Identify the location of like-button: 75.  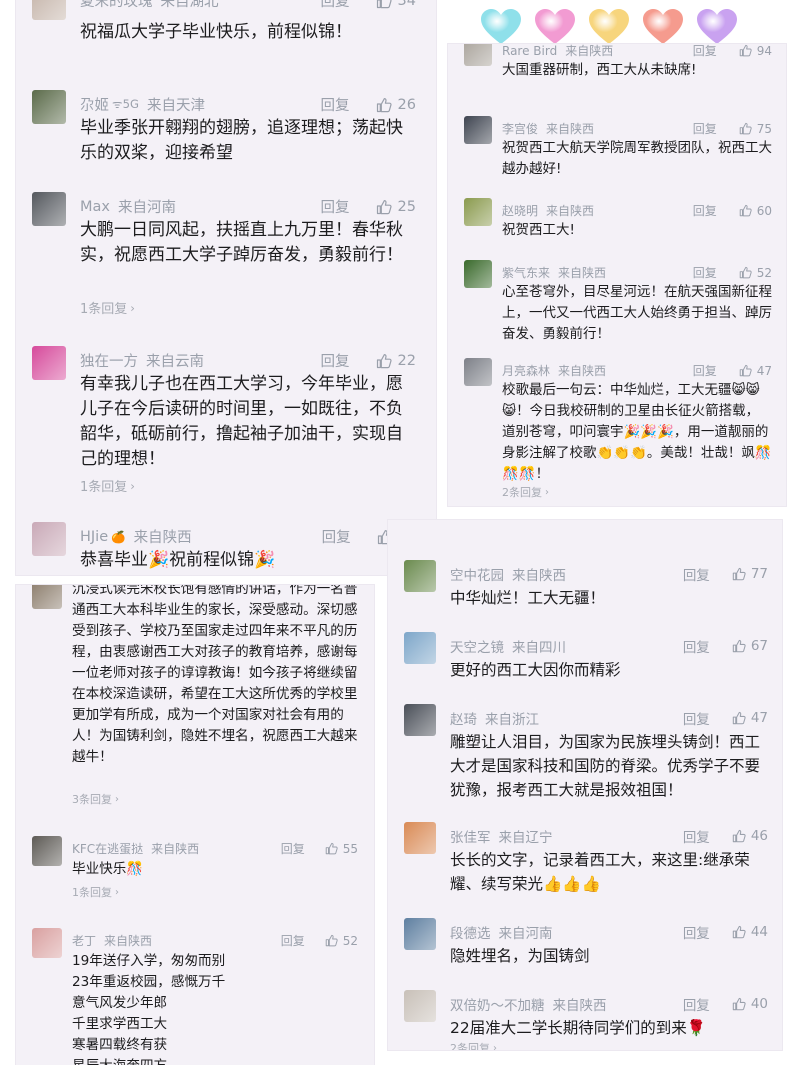
(755, 129).